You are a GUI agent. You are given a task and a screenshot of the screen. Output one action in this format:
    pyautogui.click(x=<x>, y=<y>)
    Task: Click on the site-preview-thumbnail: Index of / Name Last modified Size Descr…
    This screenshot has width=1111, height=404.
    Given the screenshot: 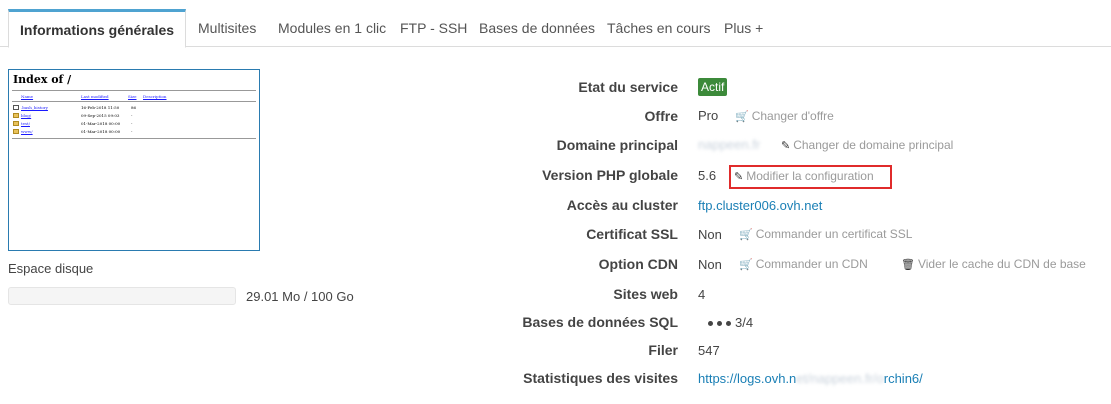 What is the action you would take?
    pyautogui.click(x=134, y=160)
    